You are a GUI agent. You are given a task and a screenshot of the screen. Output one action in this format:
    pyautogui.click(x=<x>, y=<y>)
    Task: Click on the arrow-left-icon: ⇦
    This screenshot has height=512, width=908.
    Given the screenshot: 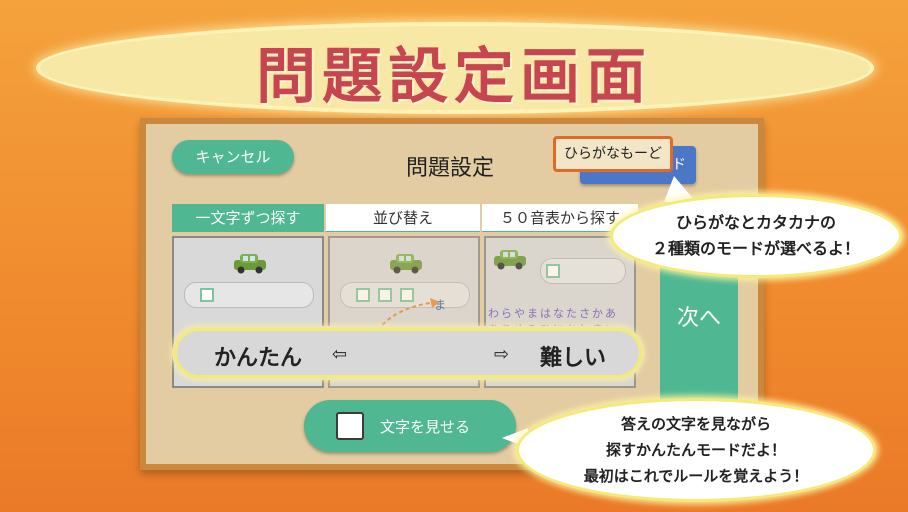 What is the action you would take?
    pyautogui.click(x=340, y=354)
    